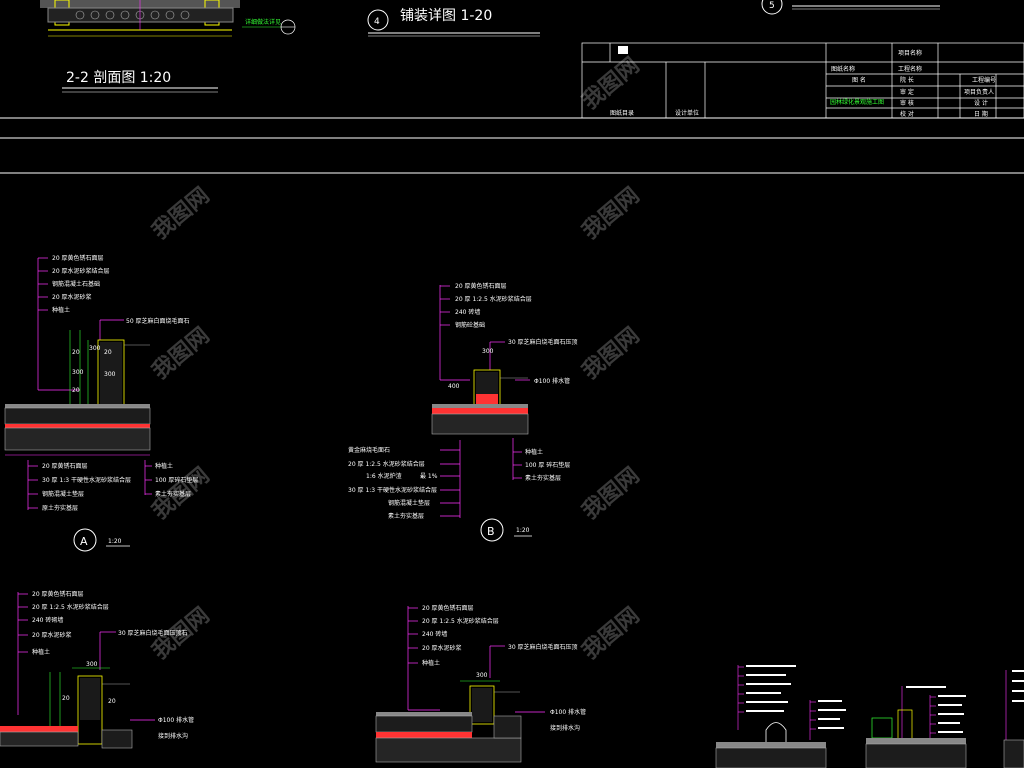 This screenshot has height=768, width=1024. I want to click on dim: 最 1%, so click(429, 476).